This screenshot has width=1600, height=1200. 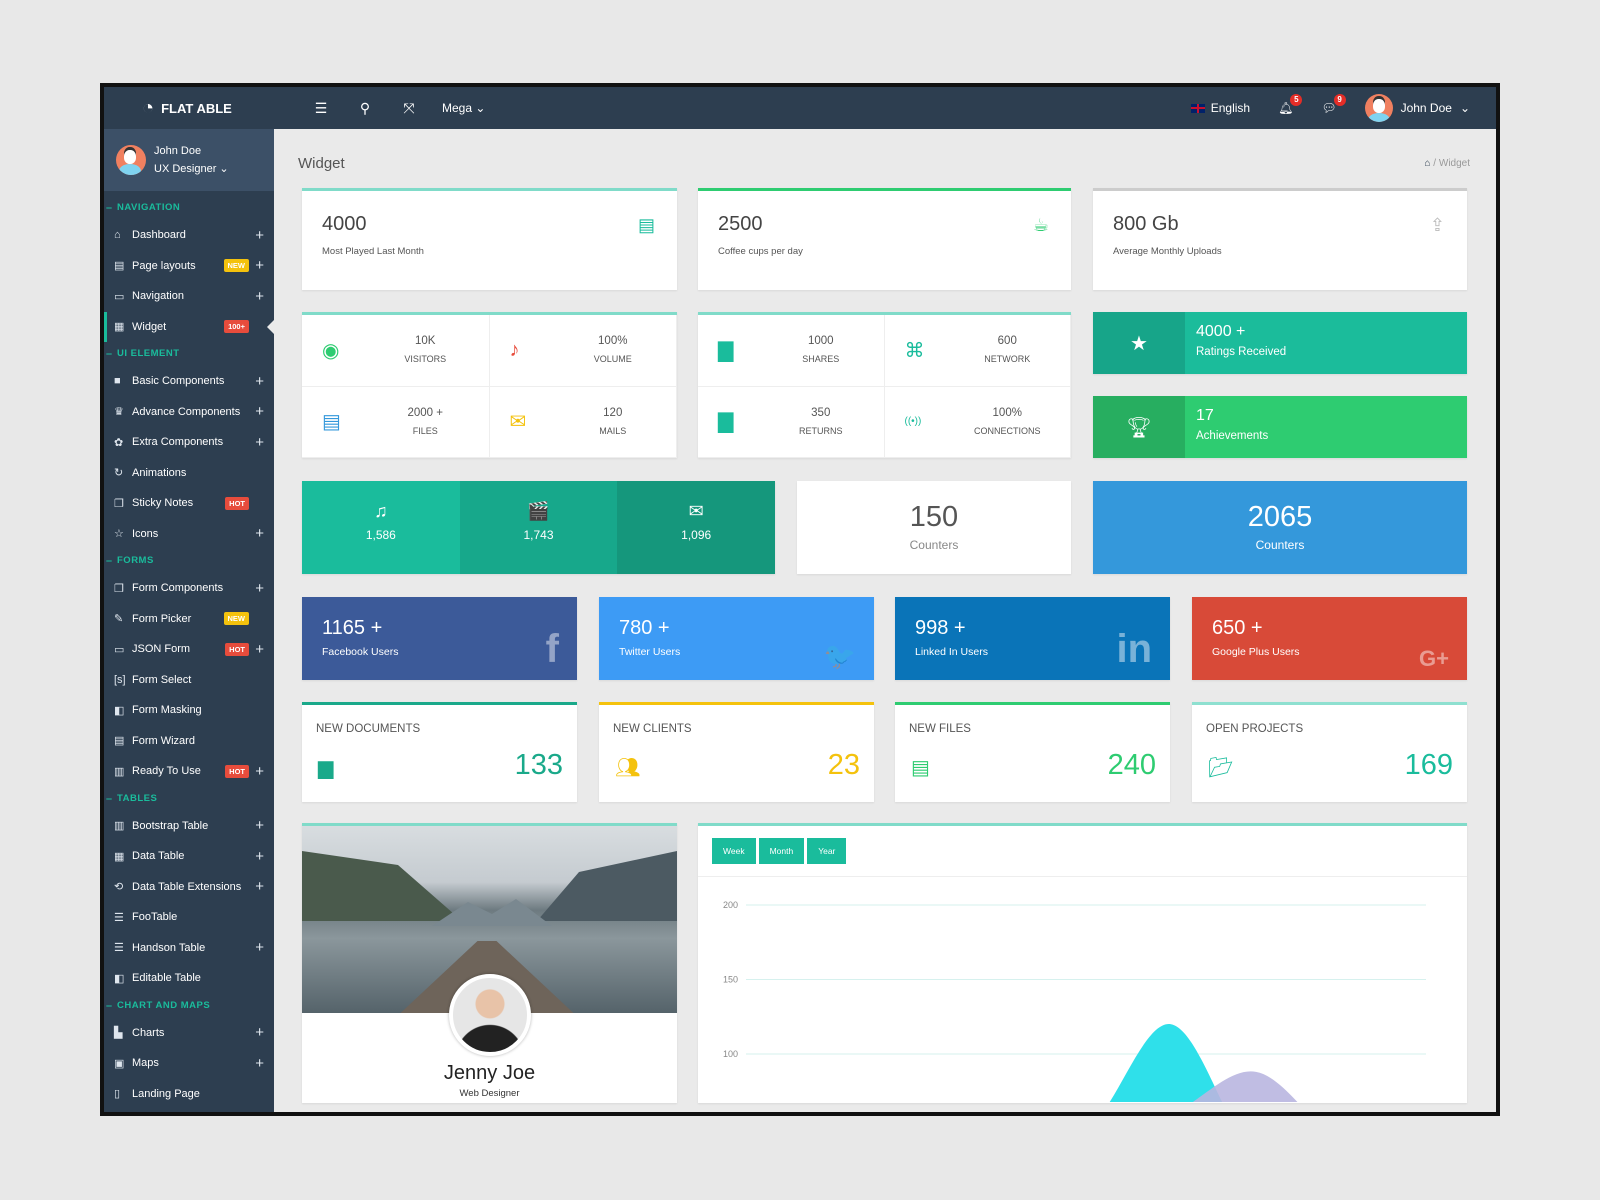 I want to click on sidebar-item-form-select: [s] Form Select, so click(x=189, y=680).